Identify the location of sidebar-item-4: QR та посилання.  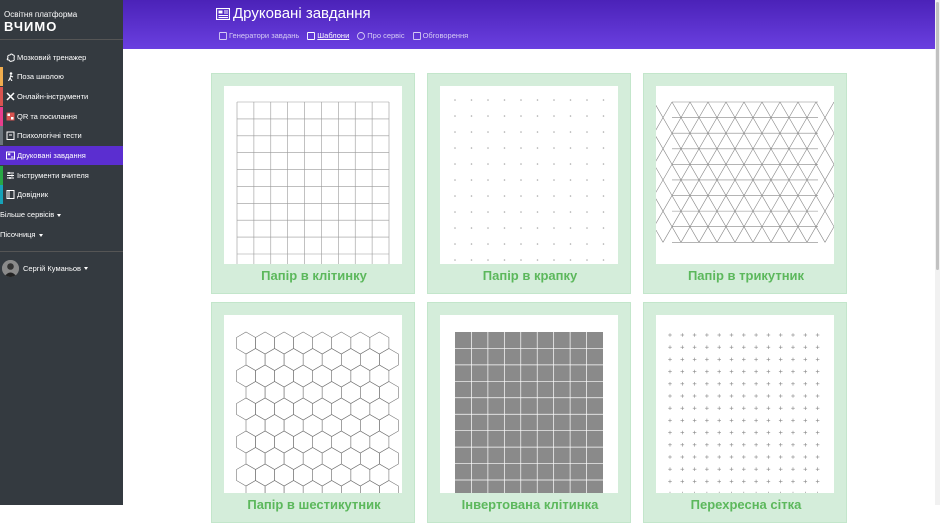
(61, 116).